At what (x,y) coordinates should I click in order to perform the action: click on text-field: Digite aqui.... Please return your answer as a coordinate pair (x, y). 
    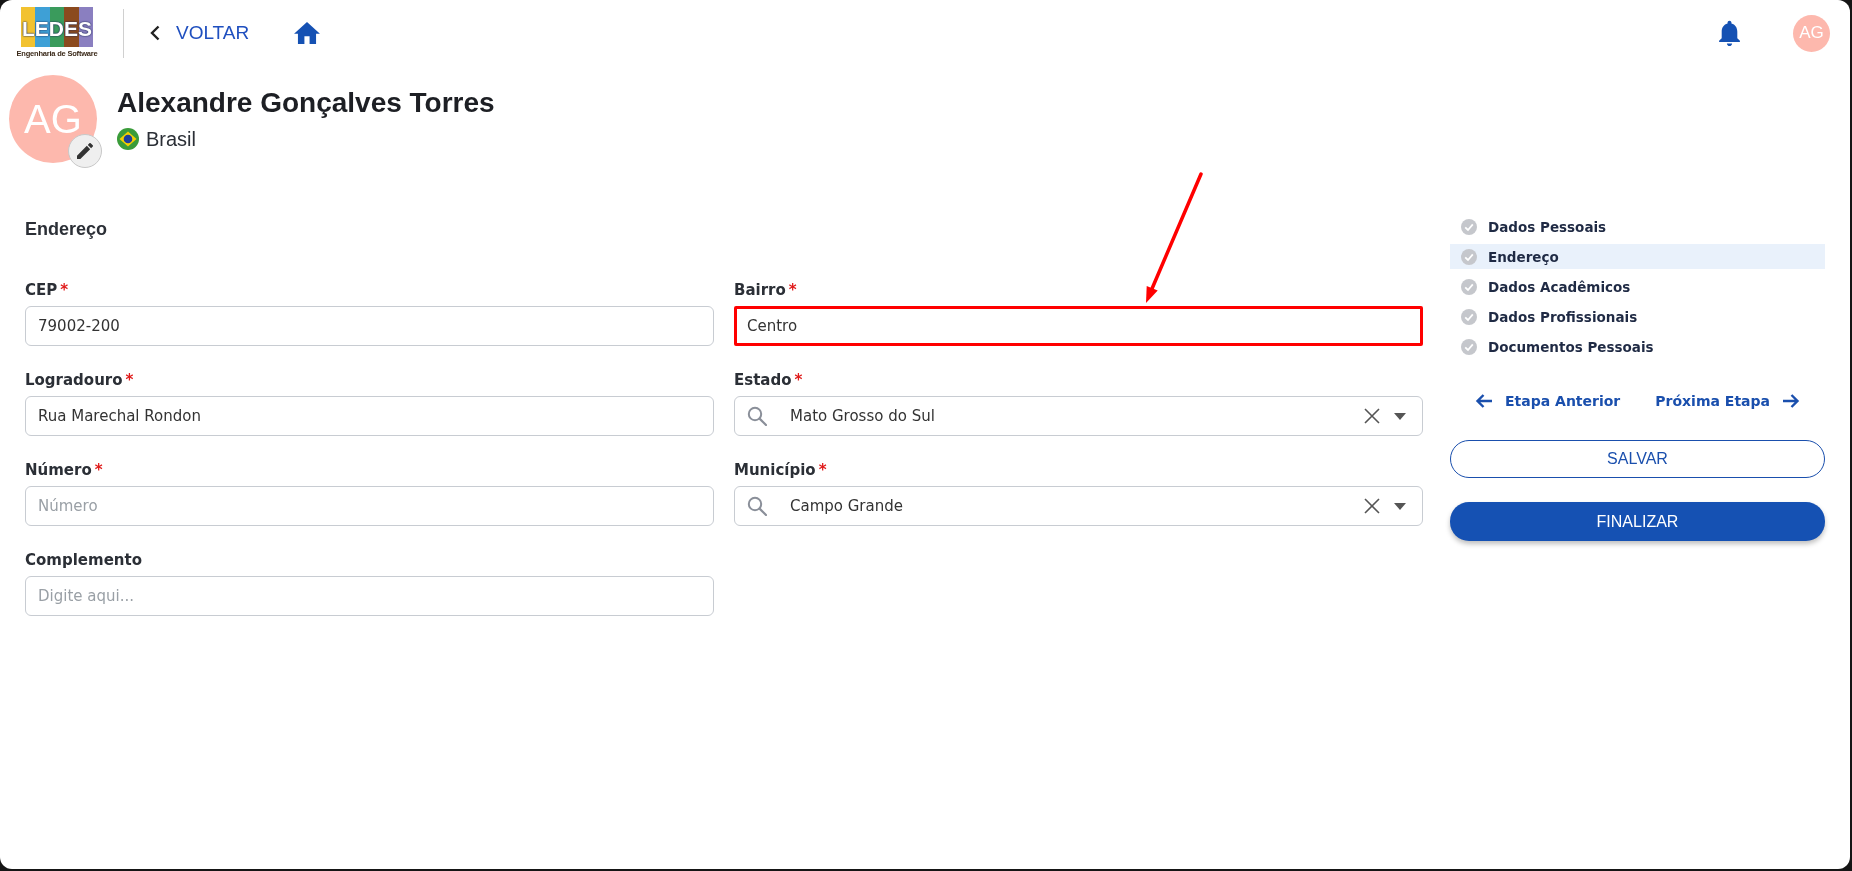
    Looking at the image, I should click on (369, 596).